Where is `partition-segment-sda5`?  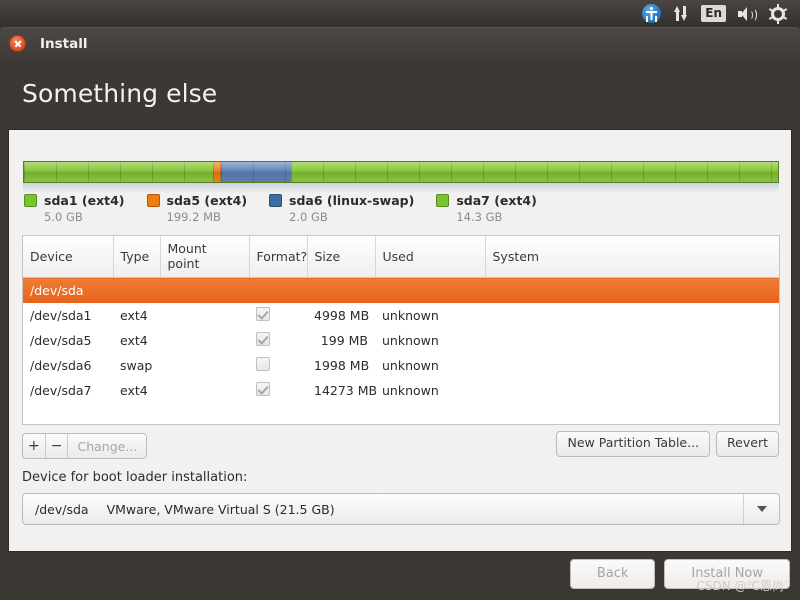 partition-segment-sda5 is located at coordinates (217, 172).